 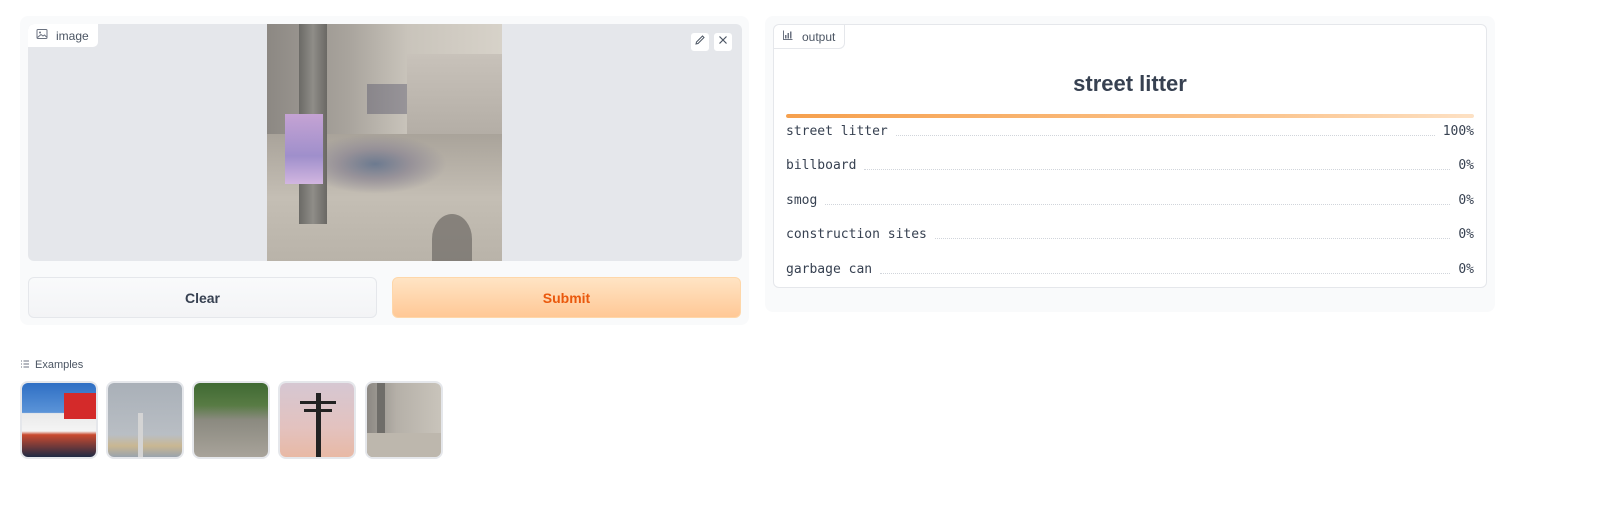 I want to click on close-icon, so click(x=723, y=42).